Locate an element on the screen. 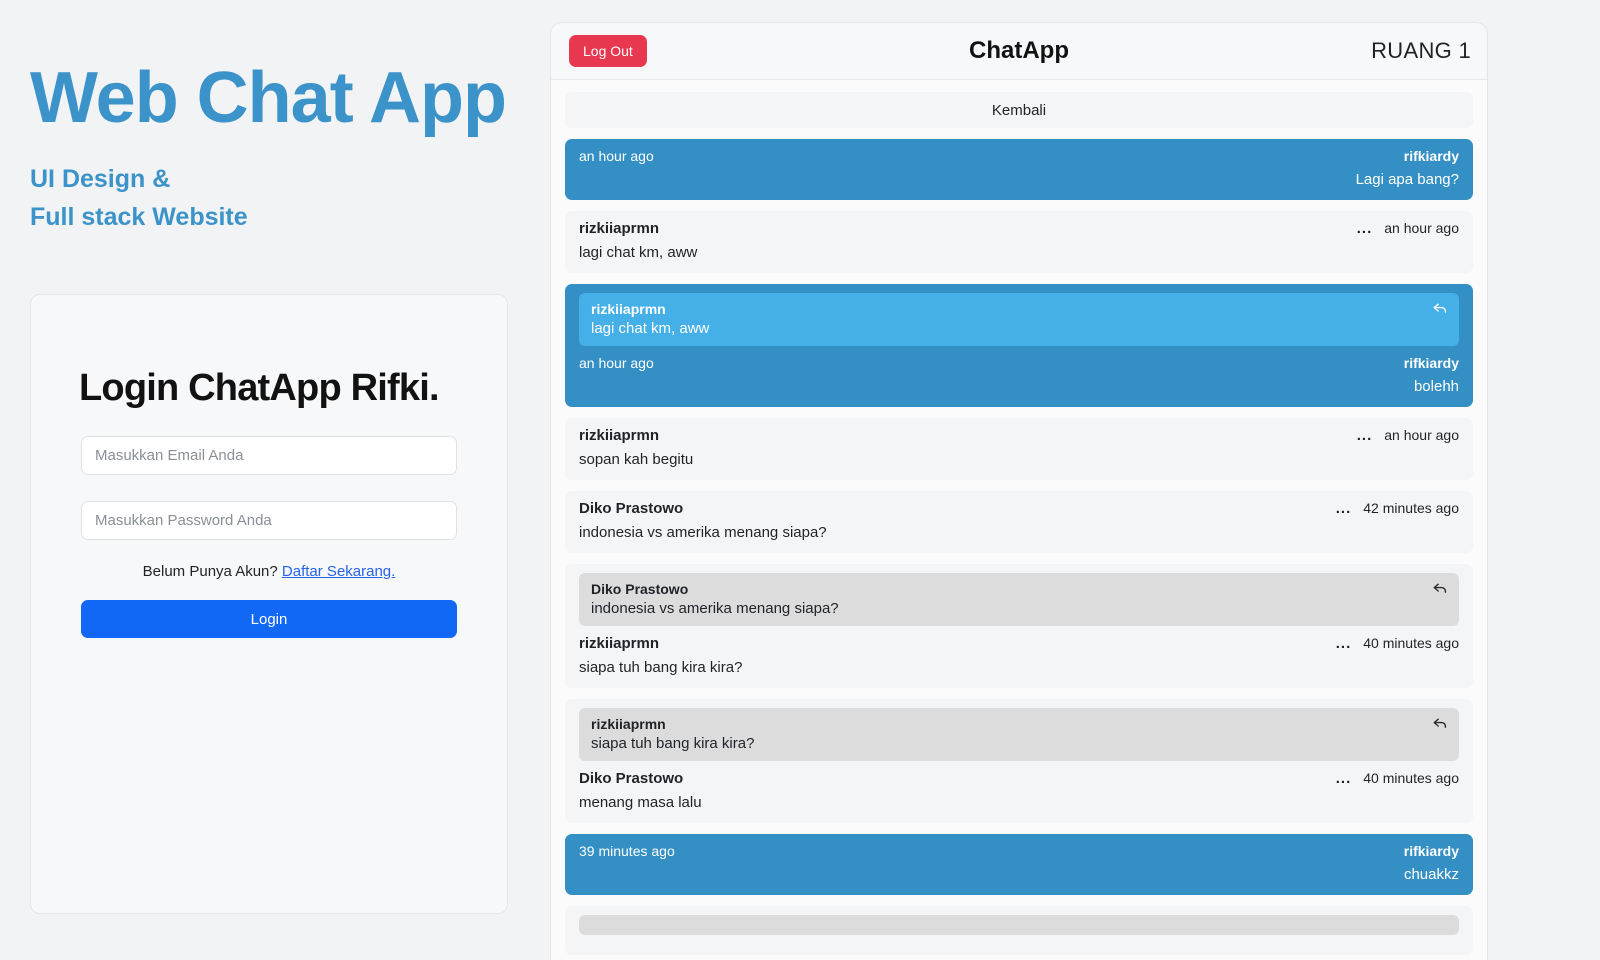 This screenshot has width=1600, height=960. message-row is located at coordinates (1019, 930).